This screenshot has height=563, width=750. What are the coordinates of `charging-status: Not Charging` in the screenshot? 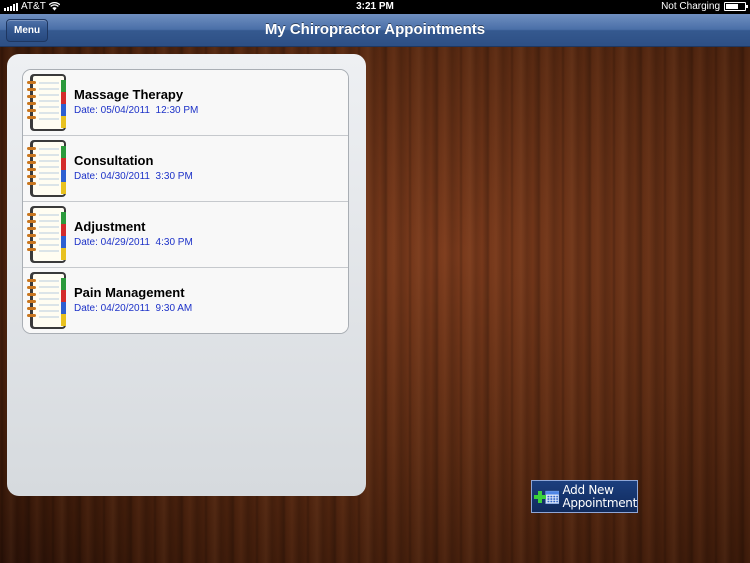 It's located at (690, 6).